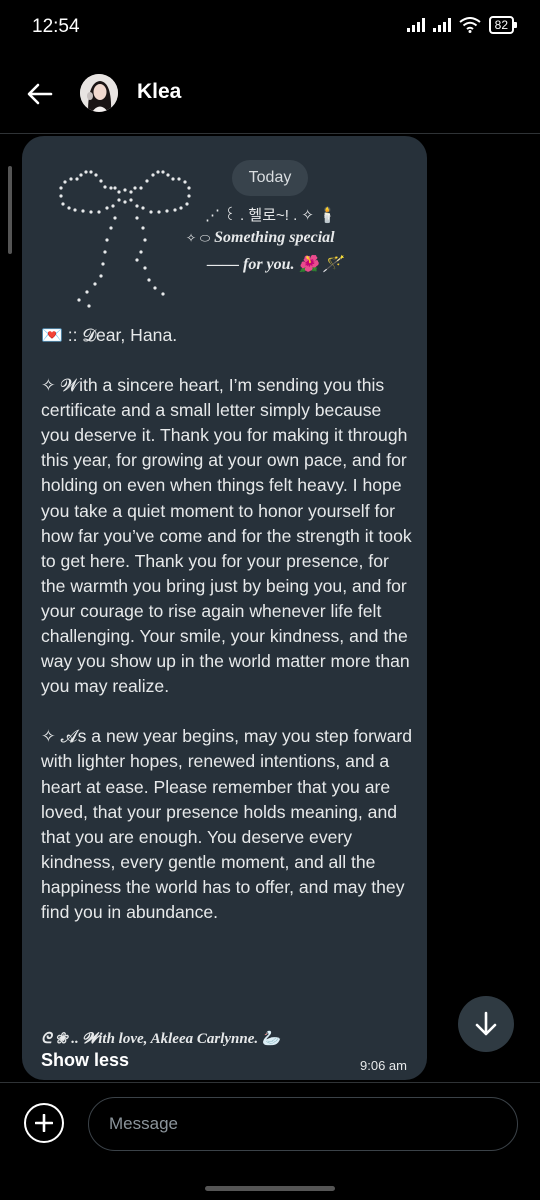  I want to click on avatar-image, so click(99, 93).